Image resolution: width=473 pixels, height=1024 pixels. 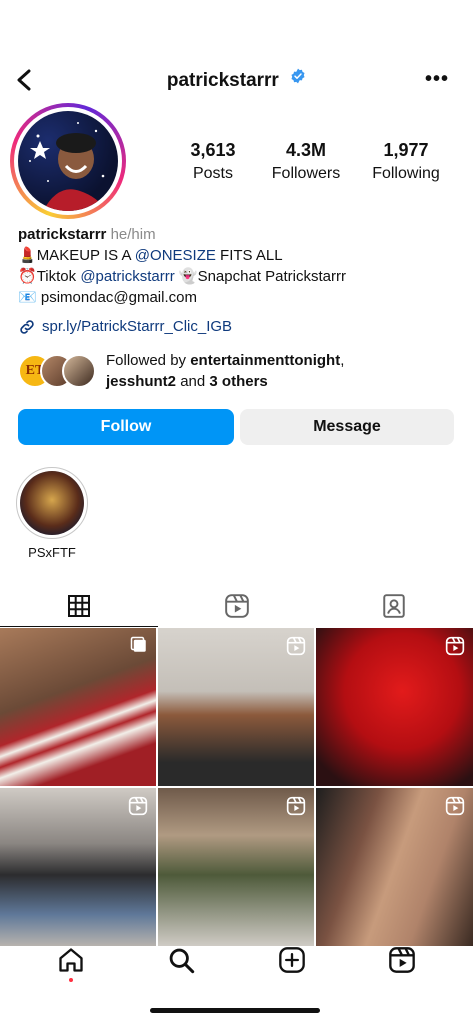 What do you see at coordinates (27, 276) in the screenshot?
I see `alarm-clock-icon: ⏰` at bounding box center [27, 276].